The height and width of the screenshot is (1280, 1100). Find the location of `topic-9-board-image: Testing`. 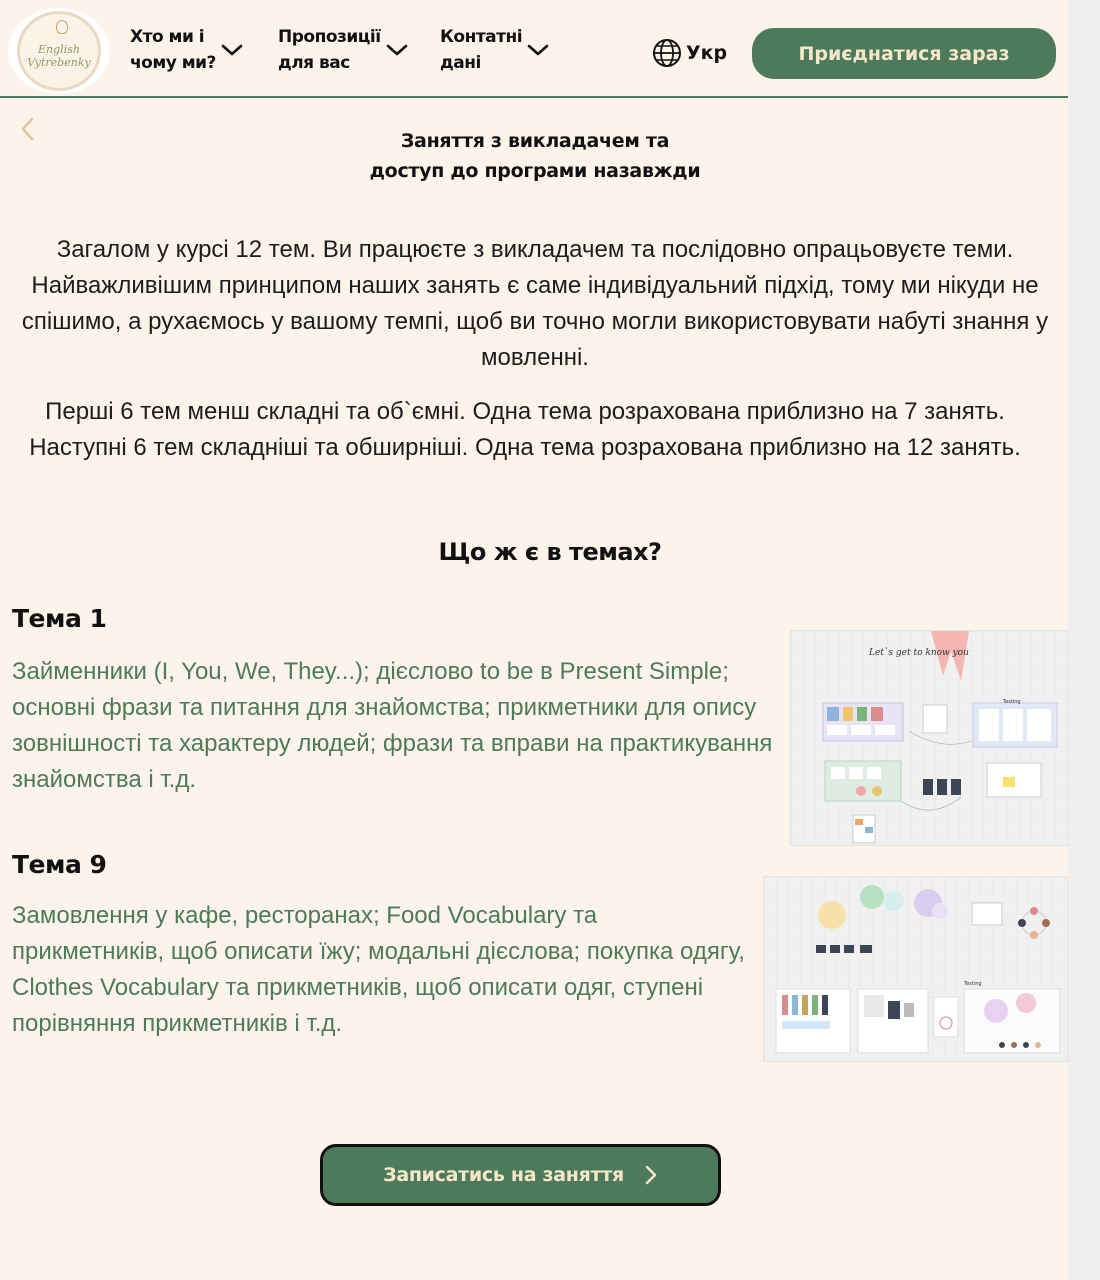

topic-9-board-image: Testing is located at coordinates (915, 969).